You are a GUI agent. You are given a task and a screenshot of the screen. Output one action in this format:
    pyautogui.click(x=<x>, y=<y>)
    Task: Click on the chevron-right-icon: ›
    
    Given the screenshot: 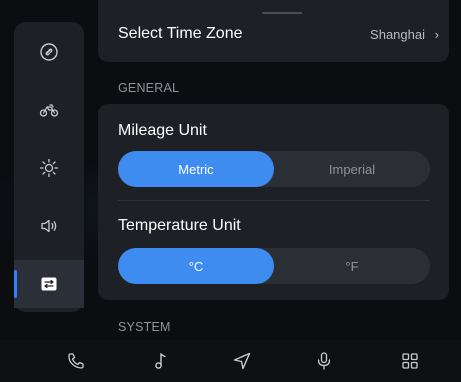 What is the action you would take?
    pyautogui.click(x=436, y=34)
    